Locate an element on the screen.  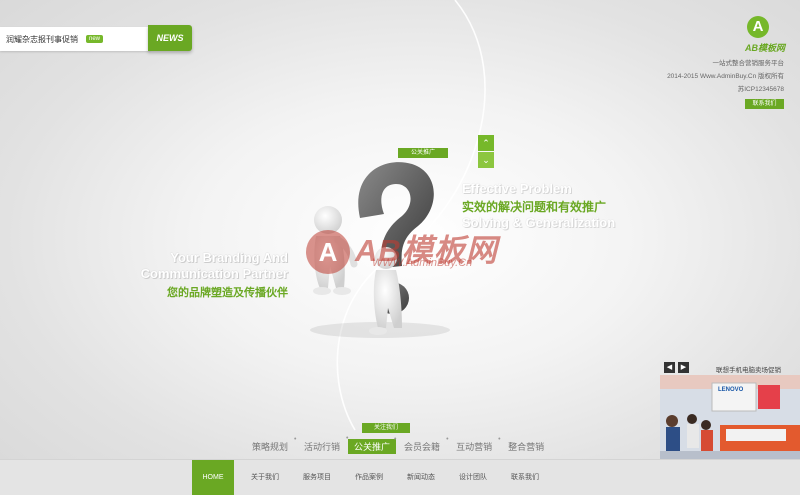
news-headline: 润耀杂志报刊事促销 is located at coordinates (42, 39).